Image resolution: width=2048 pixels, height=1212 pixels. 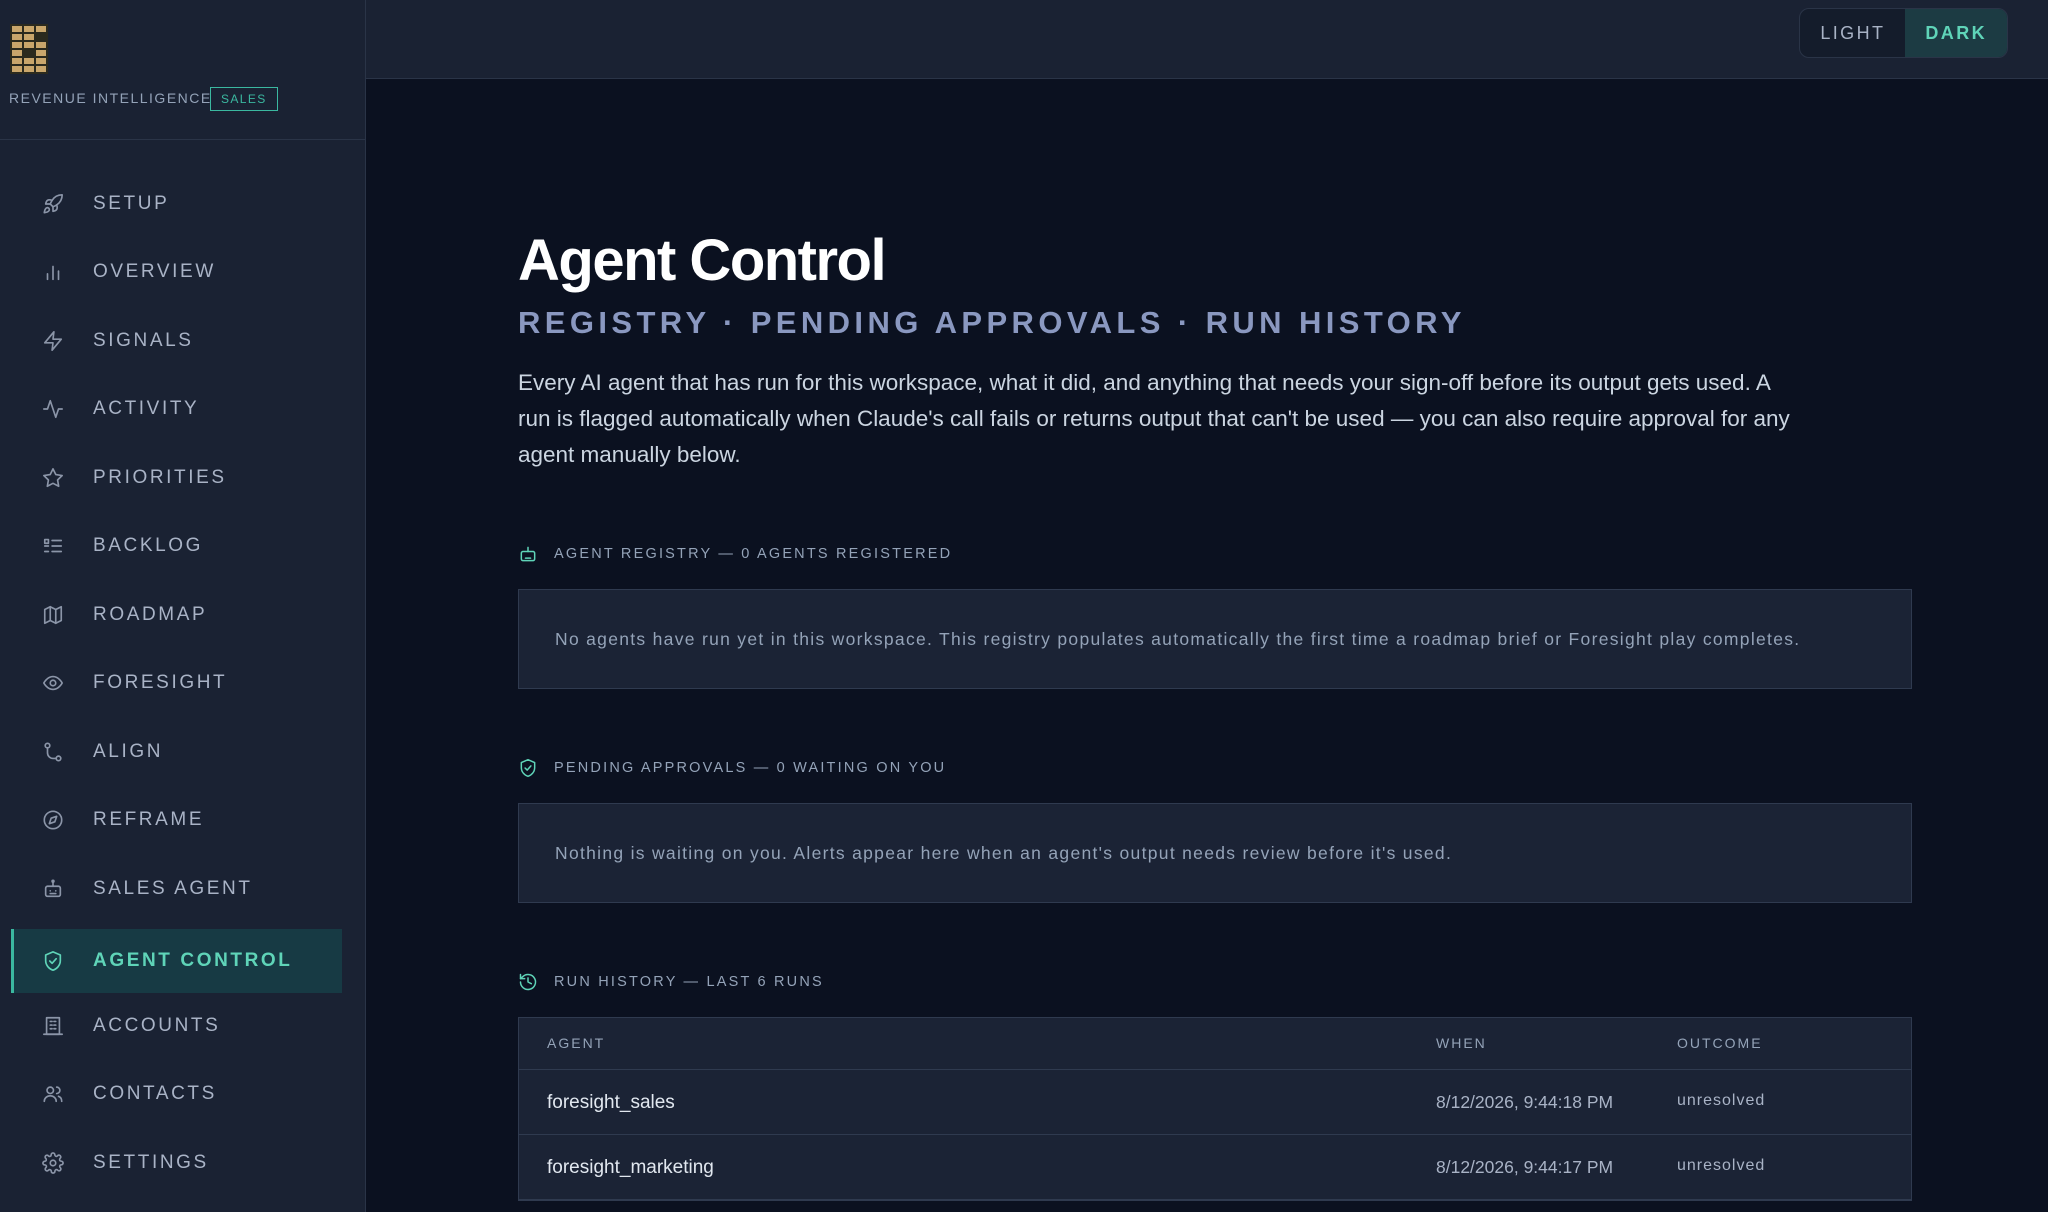 What do you see at coordinates (53, 1094) in the screenshot?
I see `users-icon` at bounding box center [53, 1094].